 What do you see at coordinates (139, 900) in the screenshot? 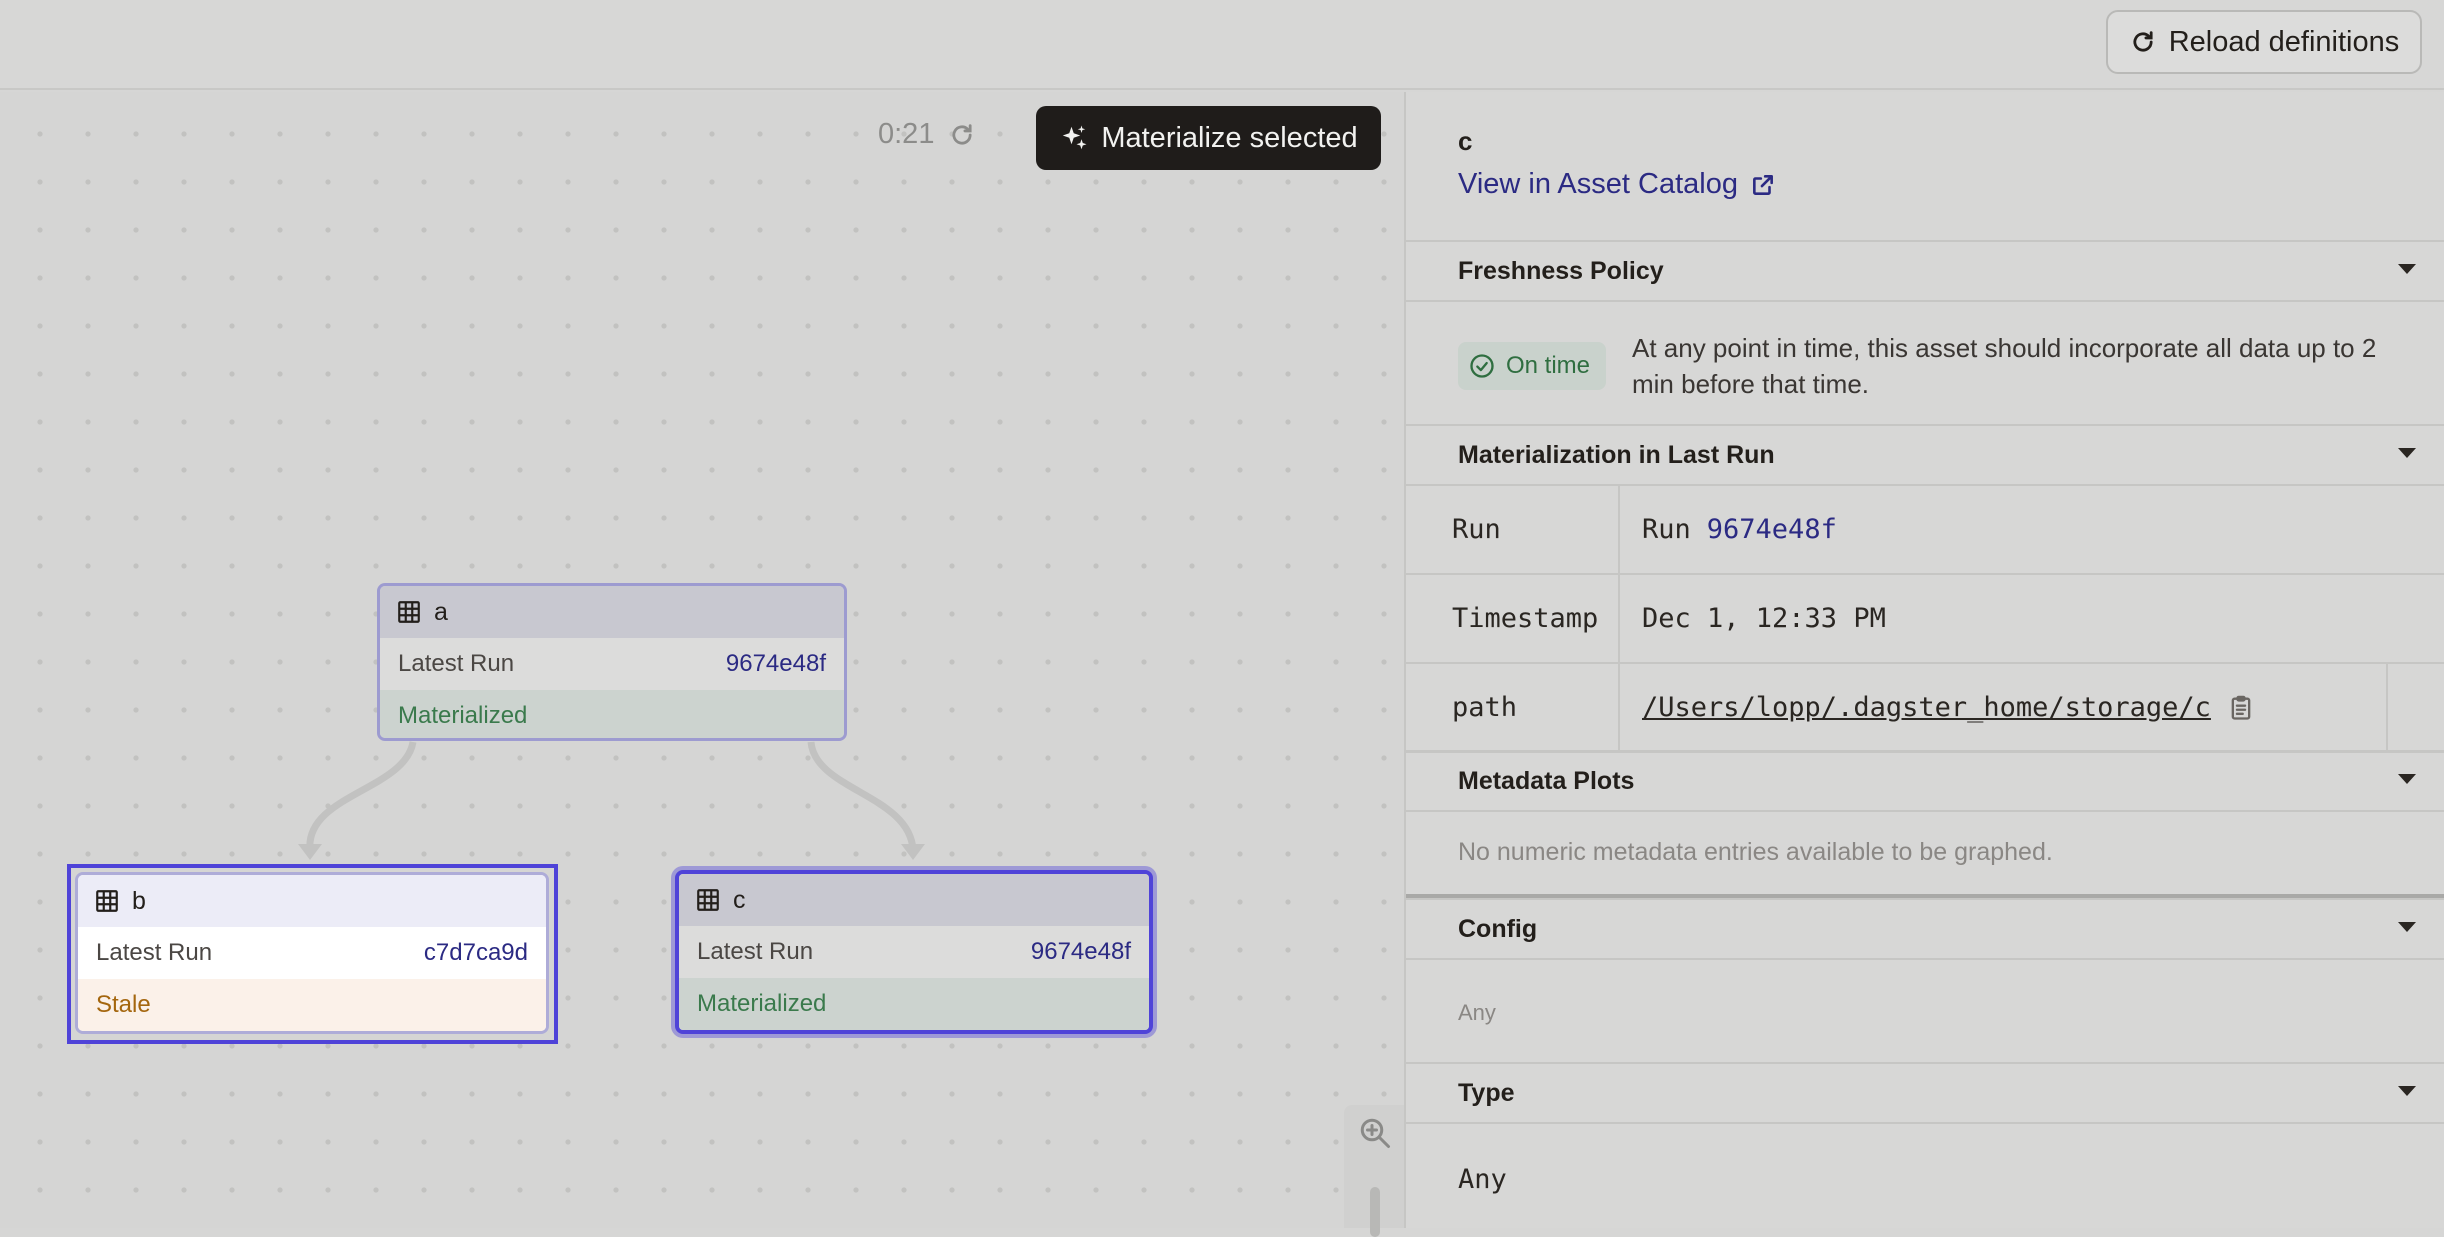
I see `asset-node-name: b` at bounding box center [139, 900].